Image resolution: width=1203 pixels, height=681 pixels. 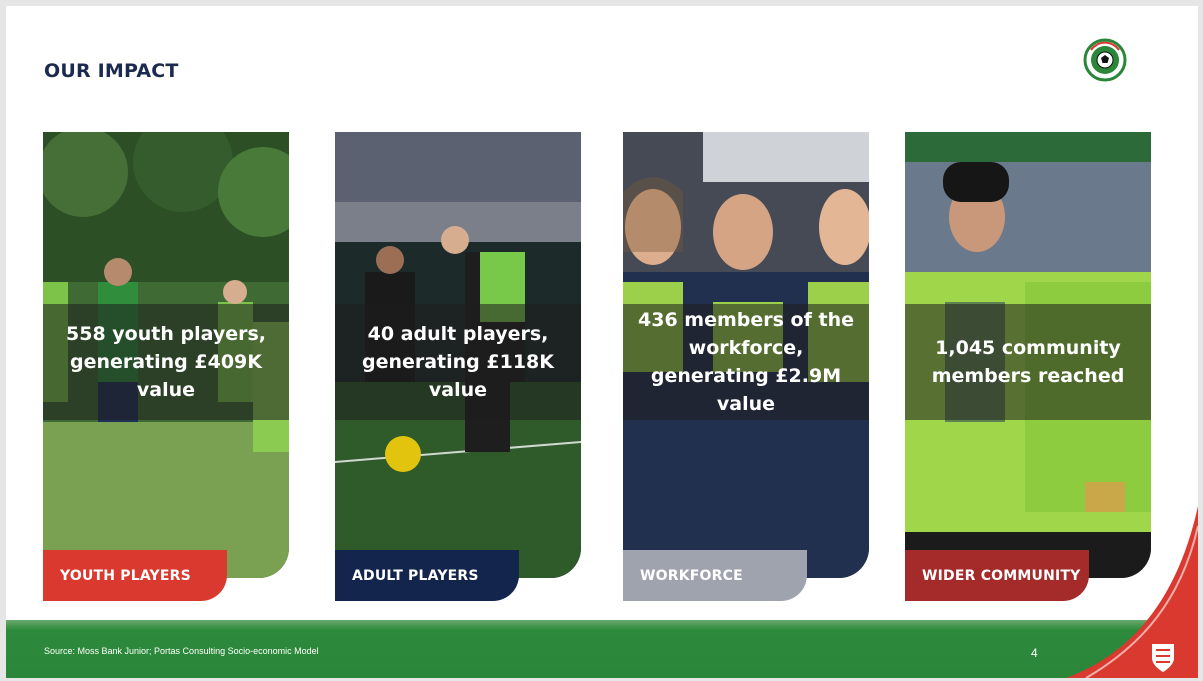 What do you see at coordinates (111, 71) in the screenshot?
I see `slide-title: OUR IMPACT` at bounding box center [111, 71].